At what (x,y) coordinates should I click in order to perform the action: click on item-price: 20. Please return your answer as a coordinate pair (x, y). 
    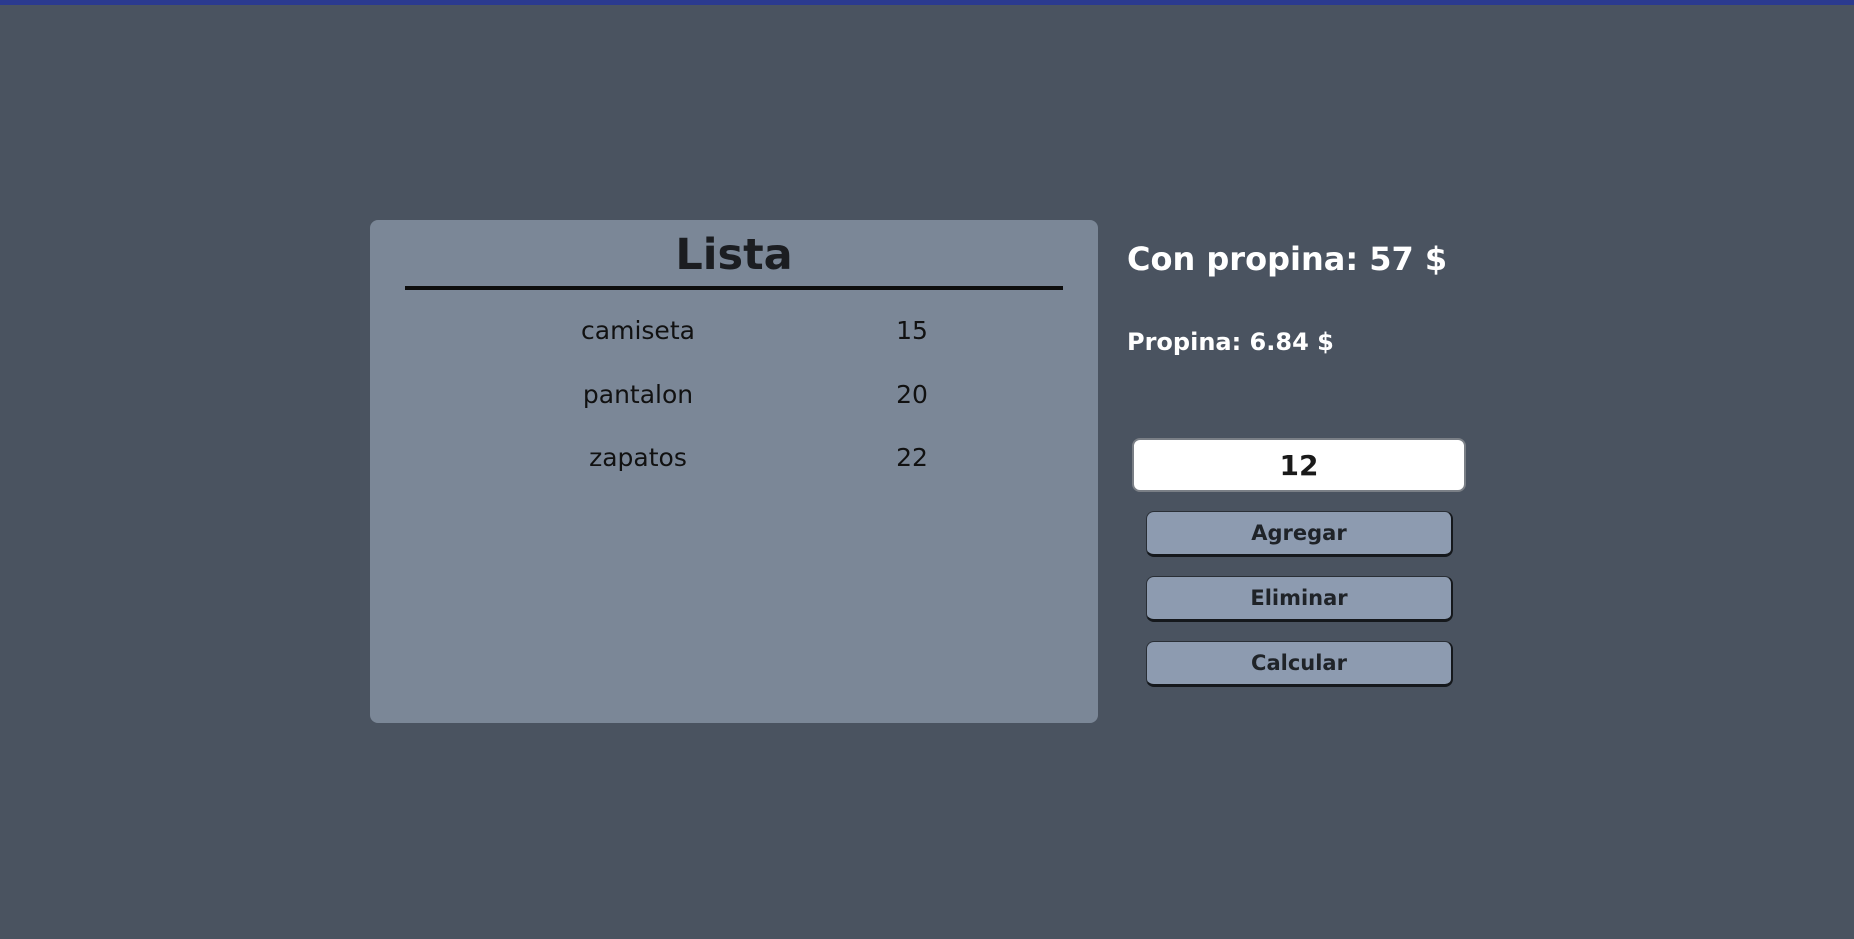
    Looking at the image, I should click on (912, 394).